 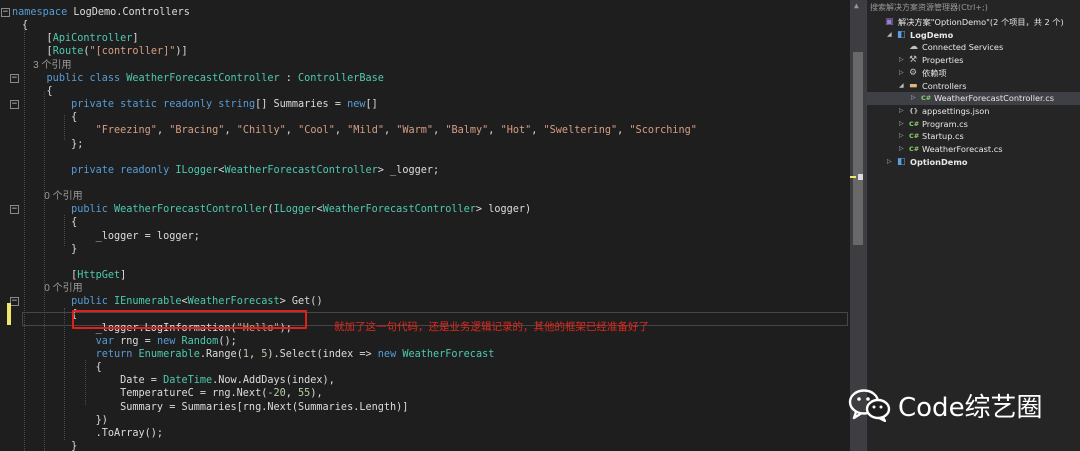 What do you see at coordinates (123, 275) in the screenshot?
I see `code-token: ]` at bounding box center [123, 275].